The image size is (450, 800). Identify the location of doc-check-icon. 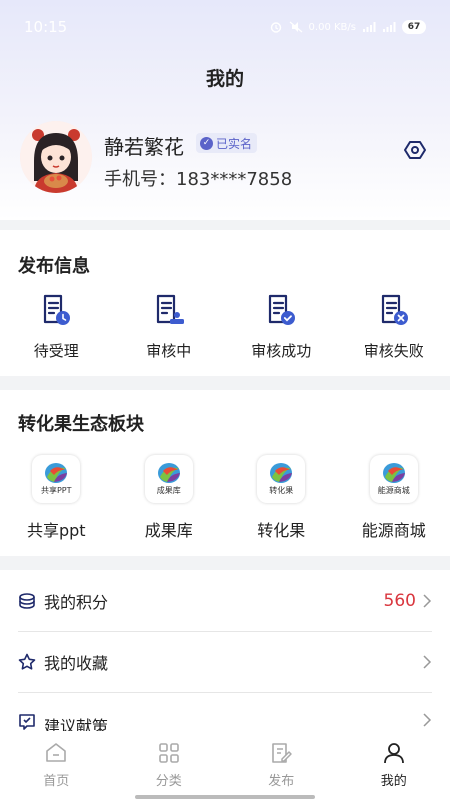
(282, 309).